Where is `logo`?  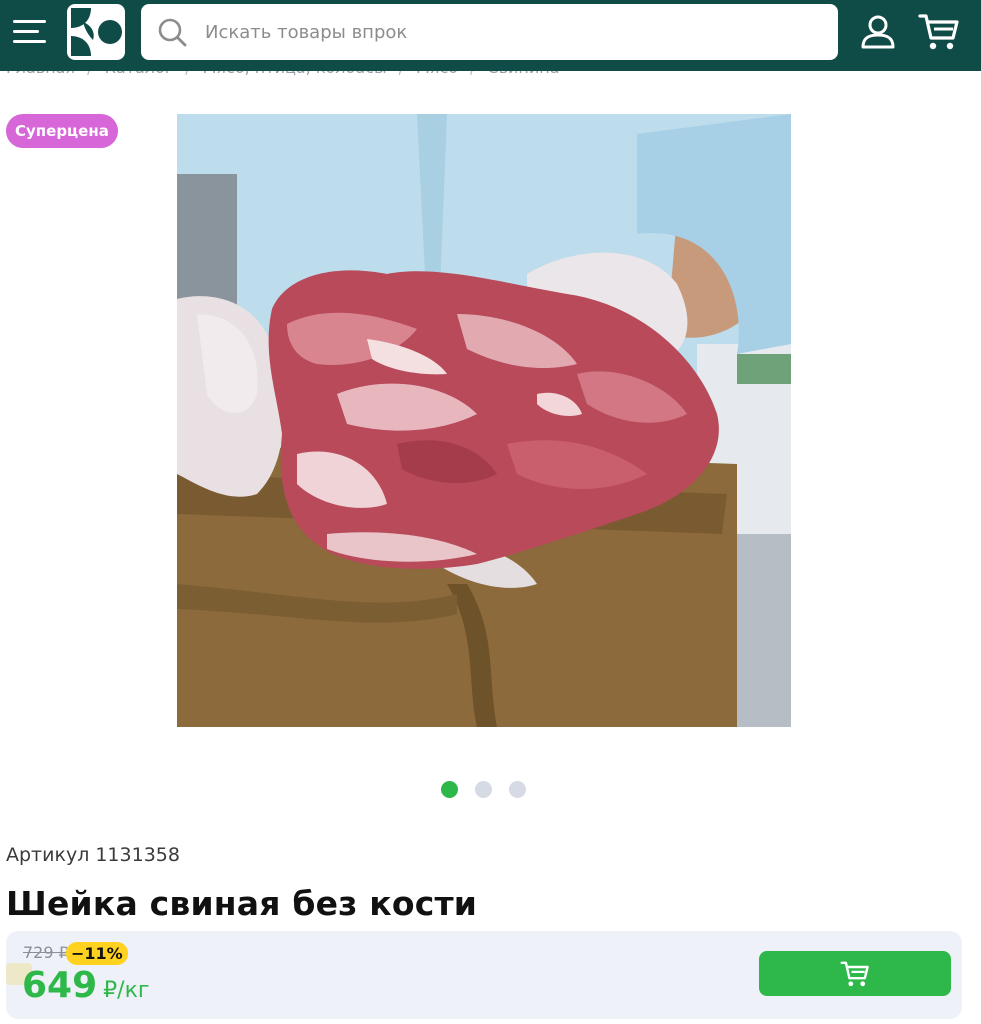 logo is located at coordinates (96, 32).